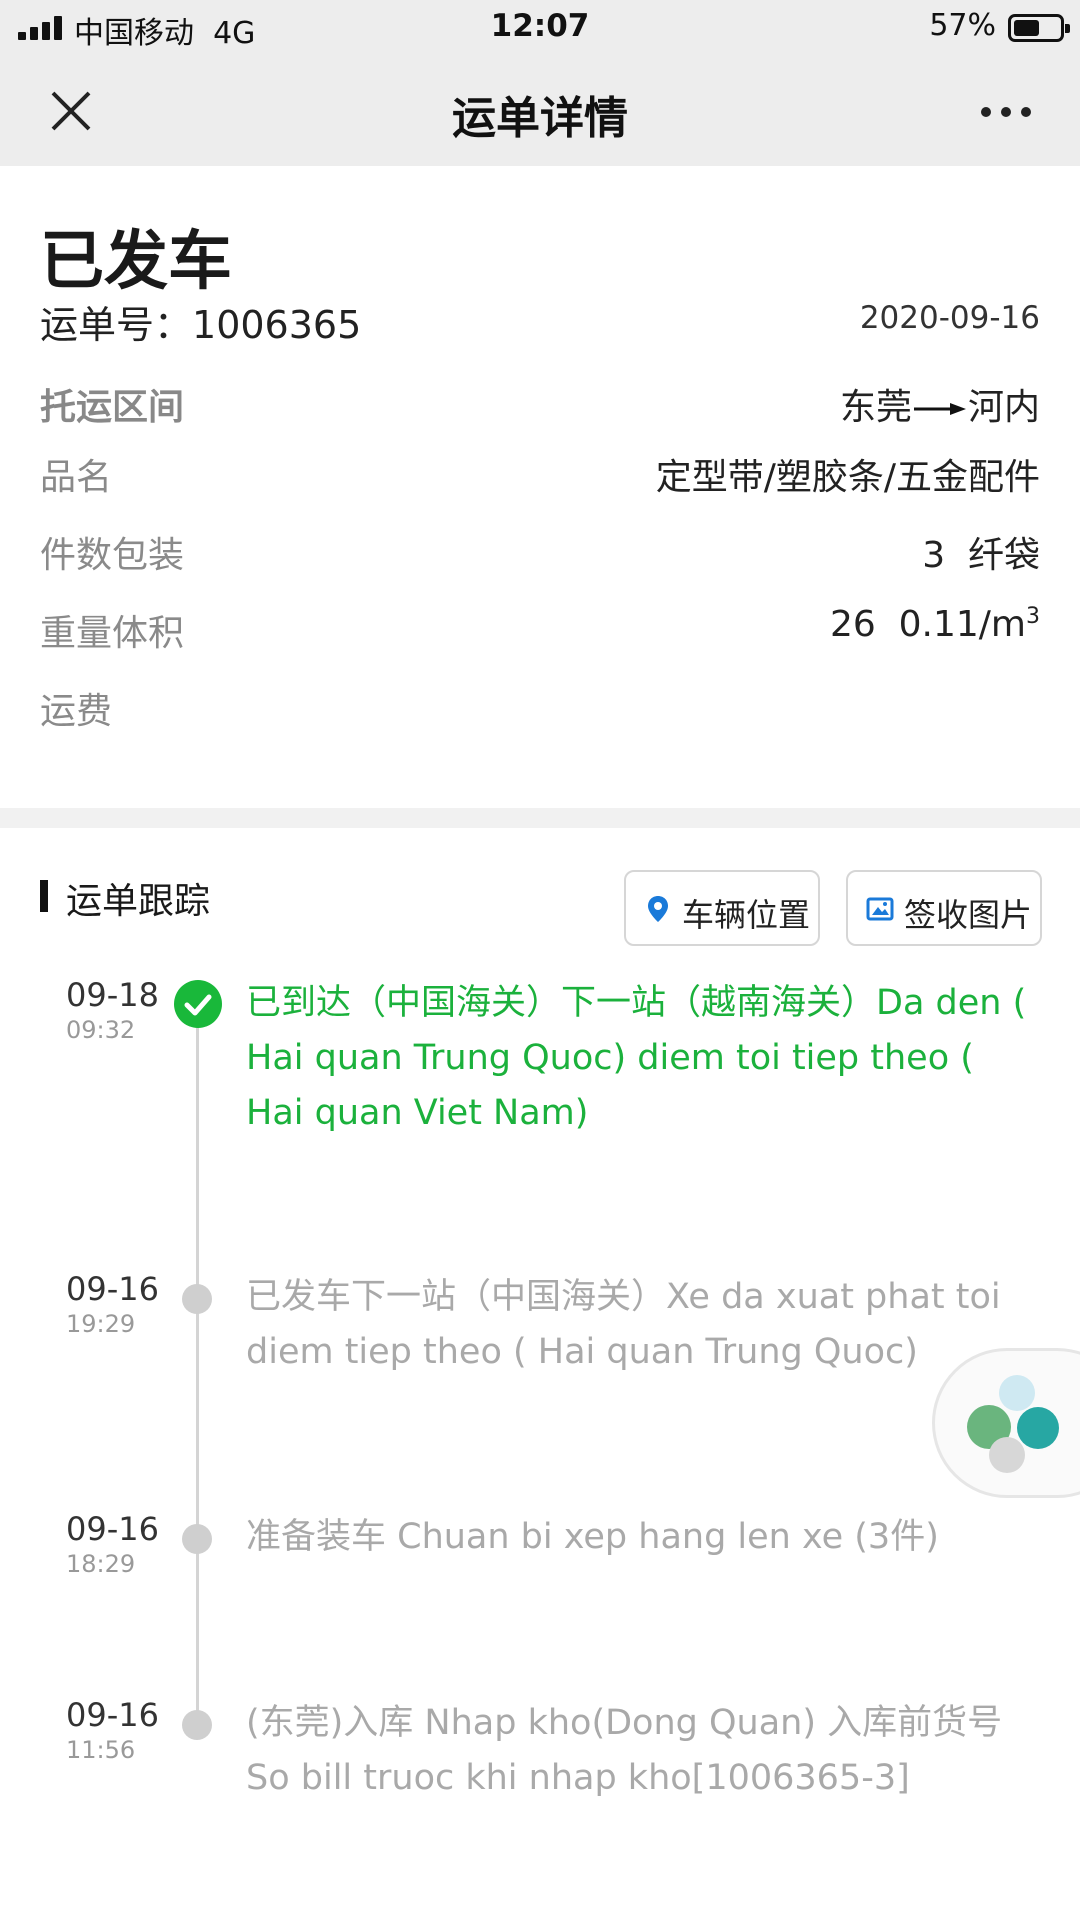 This screenshot has width=1080, height=1920. What do you see at coordinates (112, 407) in the screenshot?
I see `route-label: 托运区间` at bounding box center [112, 407].